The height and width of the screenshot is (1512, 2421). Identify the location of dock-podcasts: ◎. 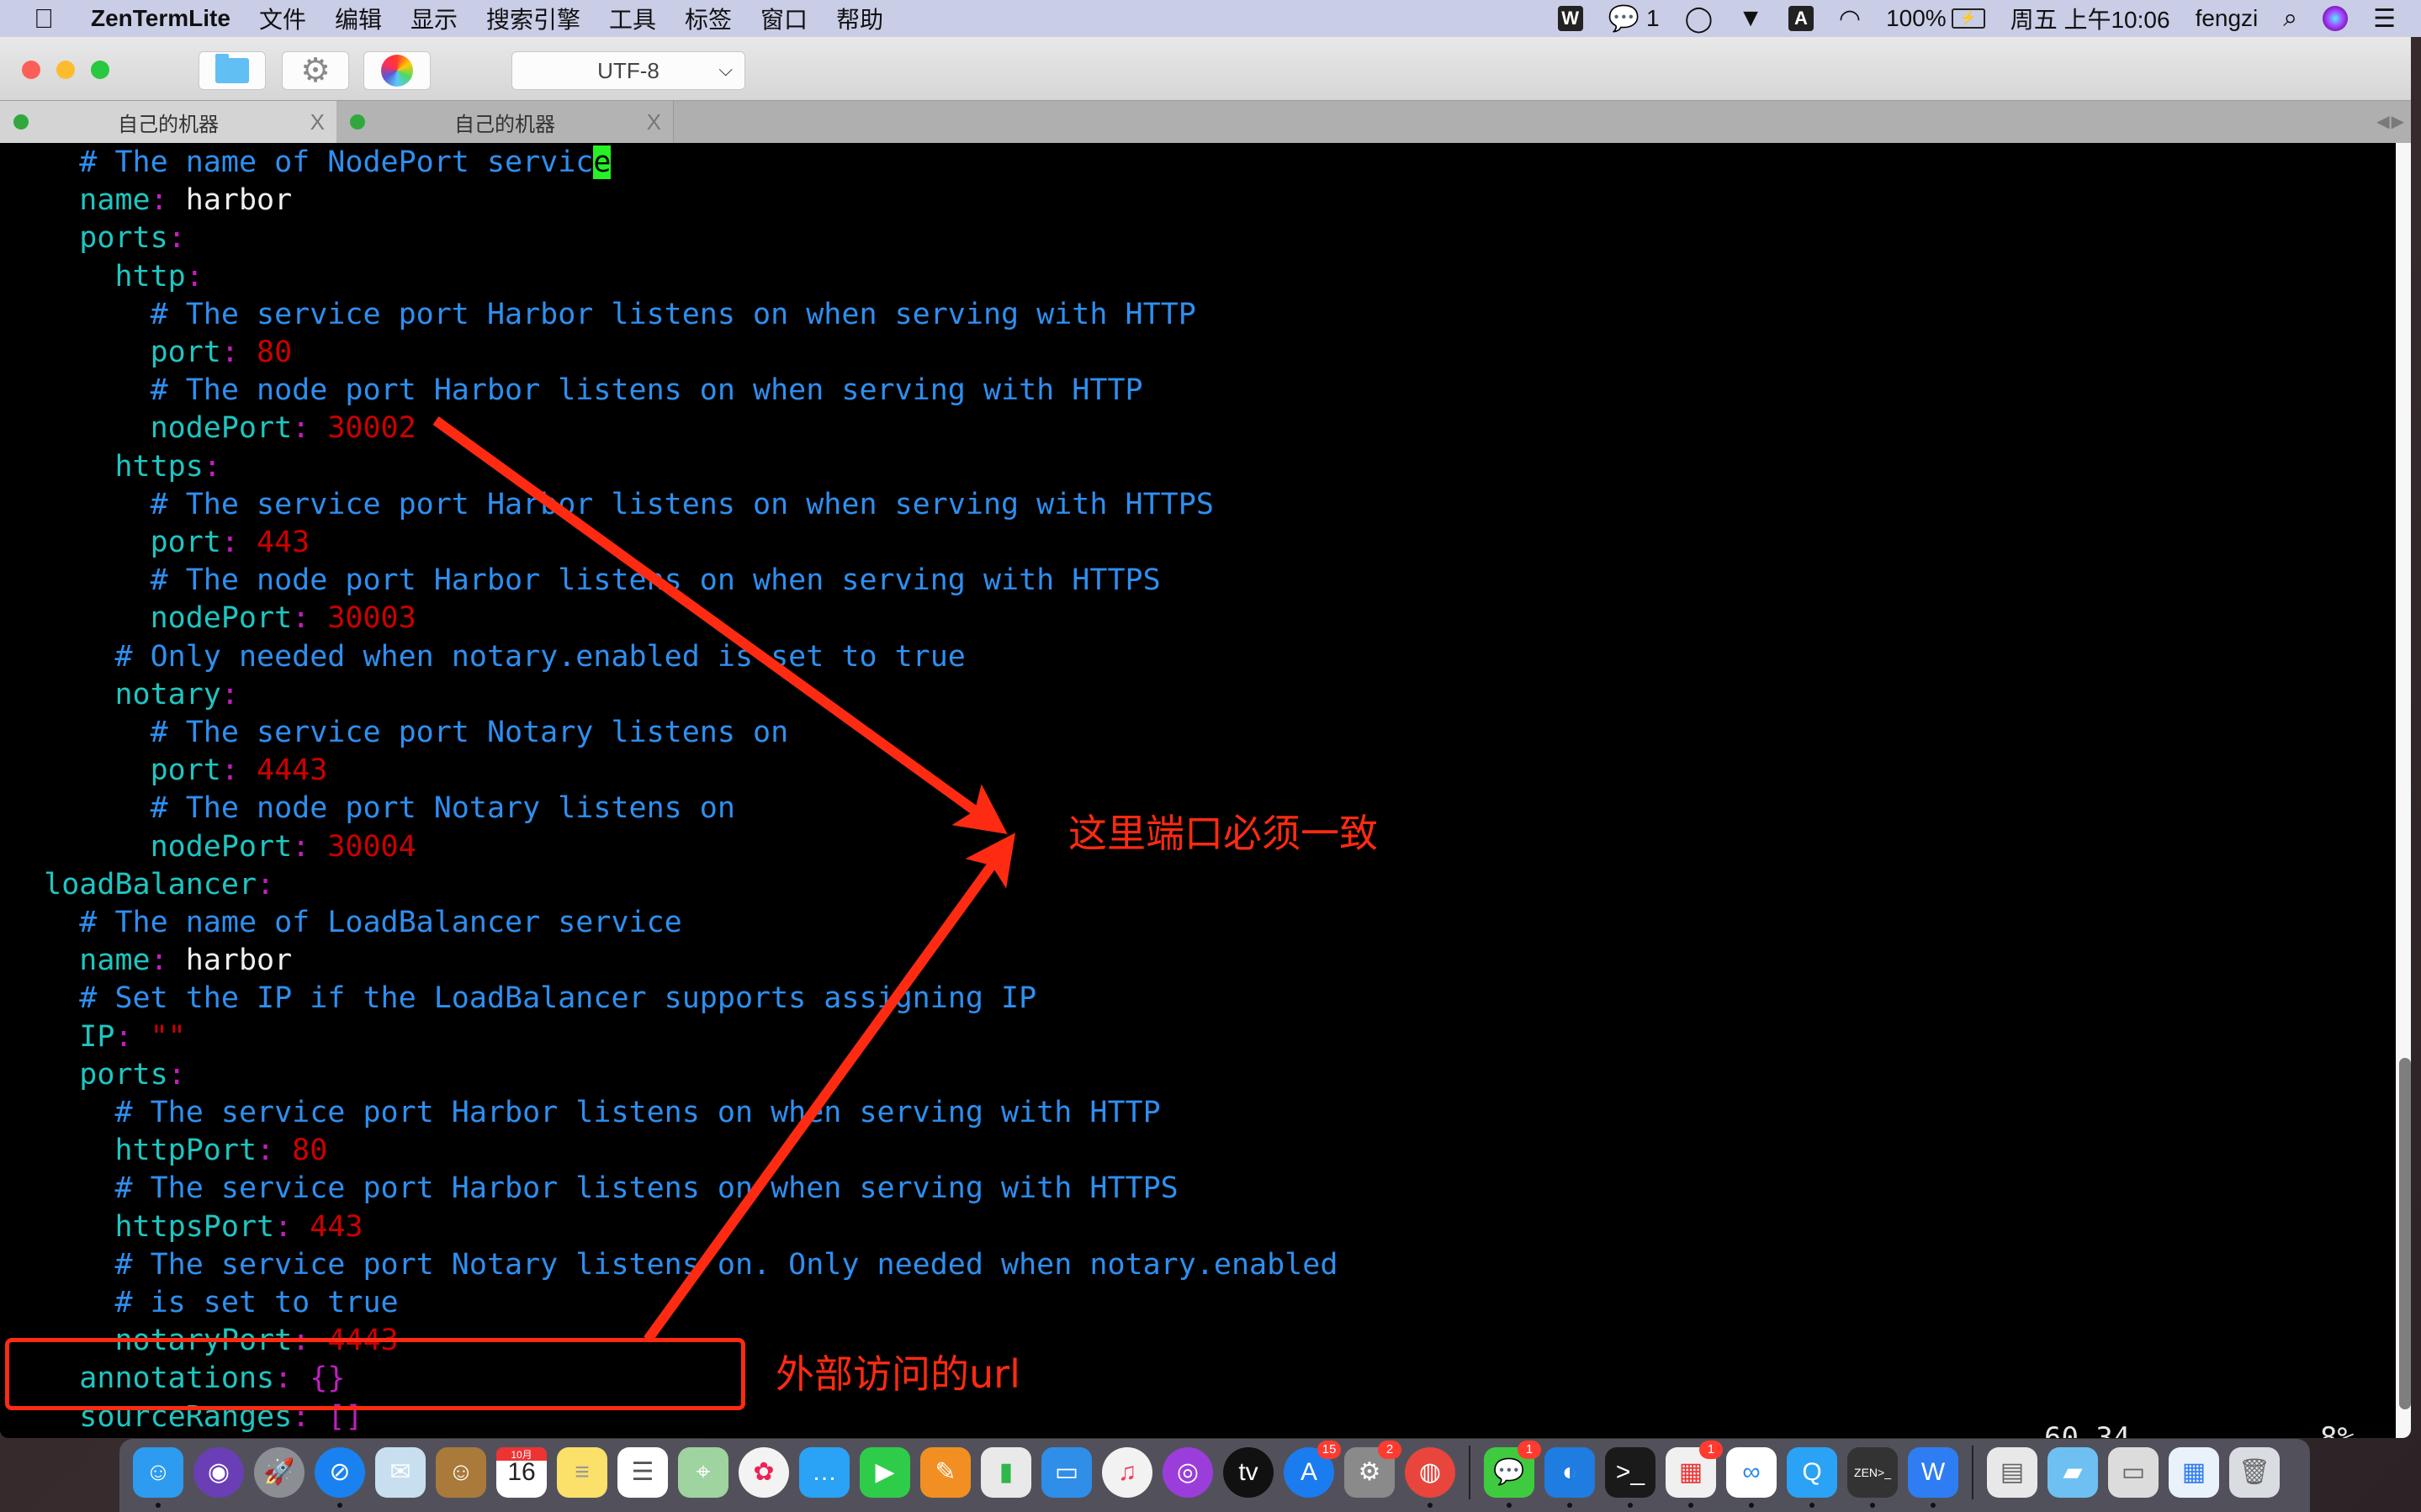
(1188, 1472).